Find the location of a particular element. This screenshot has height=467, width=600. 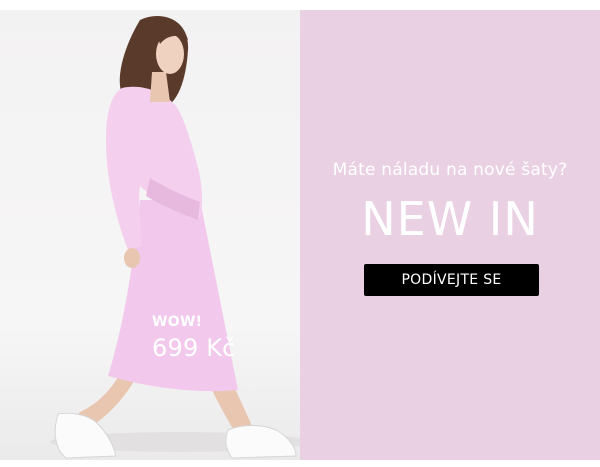

badge-label: WOW! is located at coordinates (177, 322).